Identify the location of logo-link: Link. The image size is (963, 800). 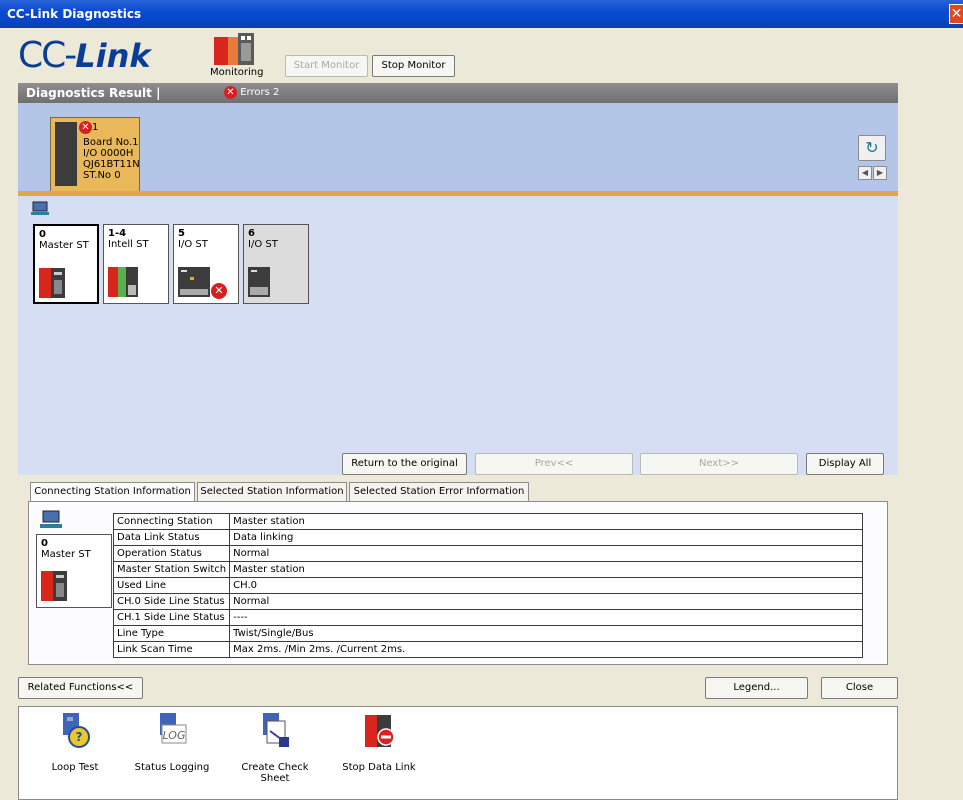
(113, 56).